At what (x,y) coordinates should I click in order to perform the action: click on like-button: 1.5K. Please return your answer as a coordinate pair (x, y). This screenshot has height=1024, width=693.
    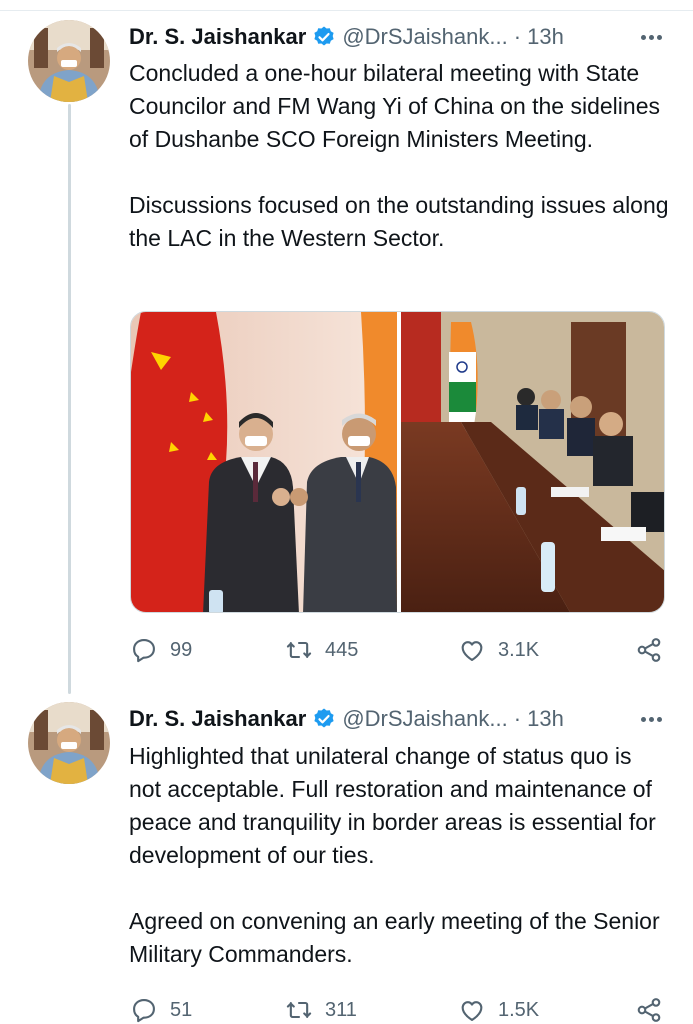
    Looking at the image, I should click on (498, 1009).